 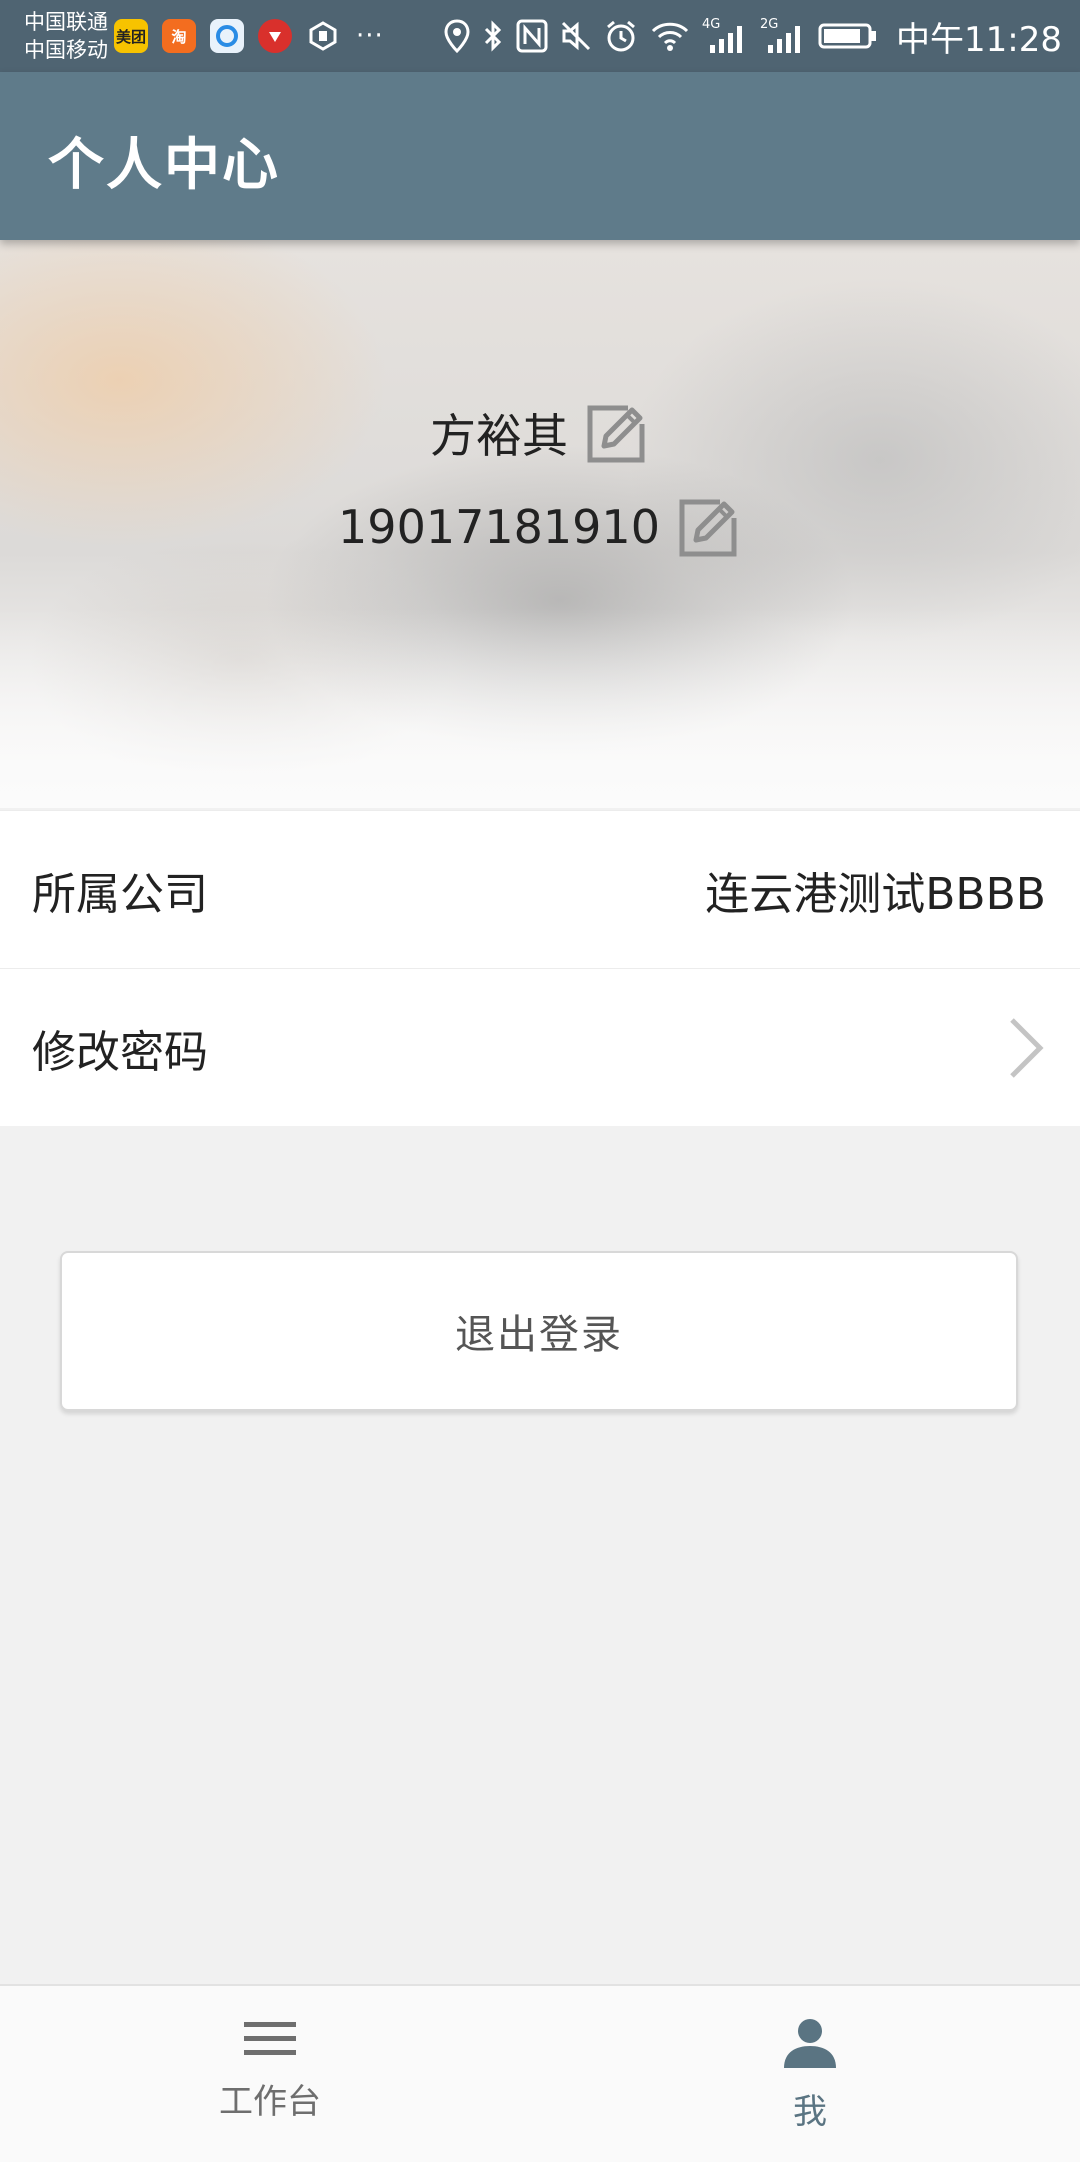 I want to click on person-icon, so click(x=810, y=2043).